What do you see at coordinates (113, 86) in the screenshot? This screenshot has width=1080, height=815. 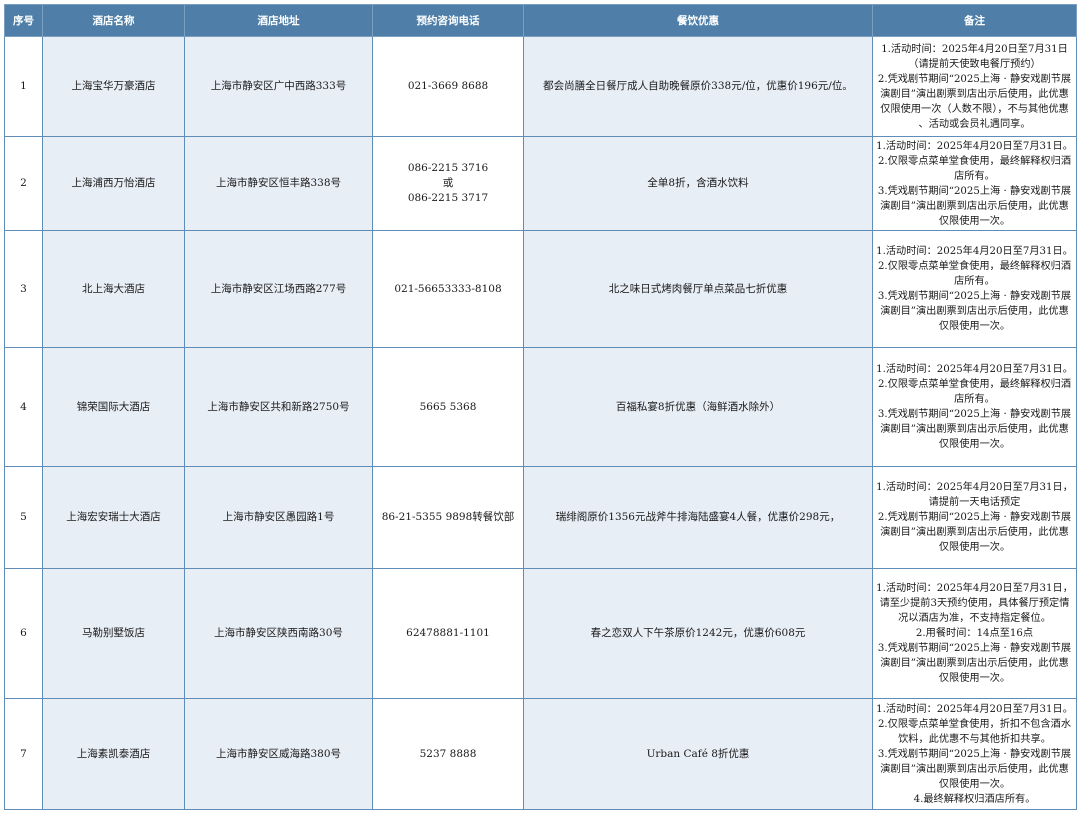 I see `hotel-name: 上海宝华万豪酒店` at bounding box center [113, 86].